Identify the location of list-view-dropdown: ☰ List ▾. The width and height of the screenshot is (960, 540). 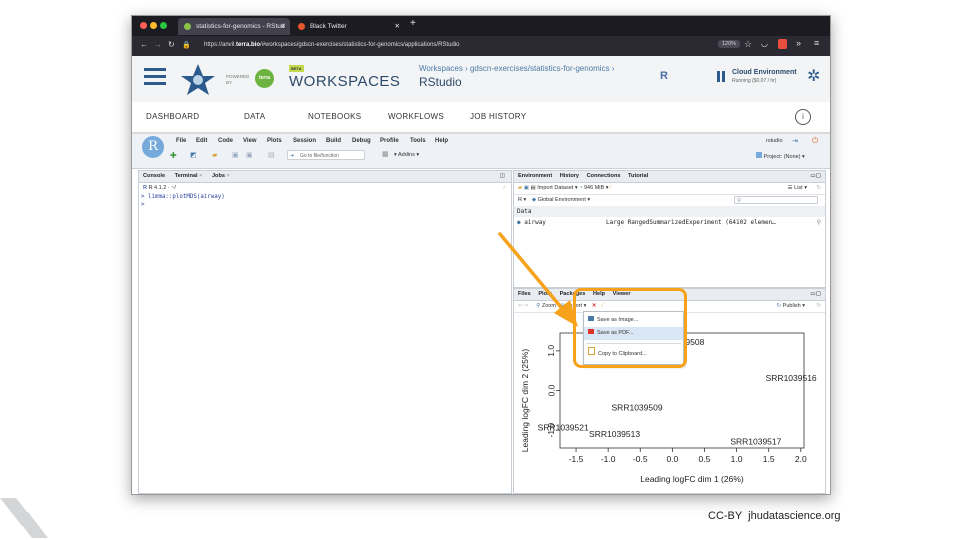
(797, 188).